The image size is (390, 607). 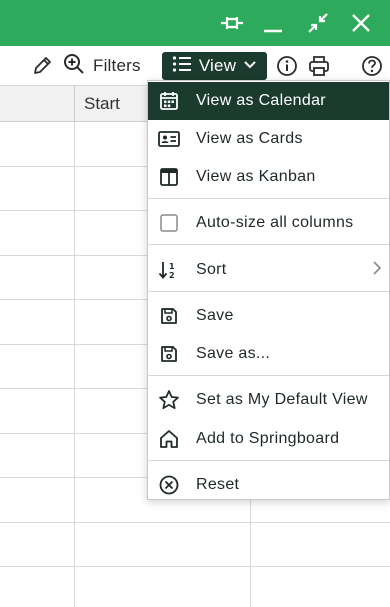 I want to click on menu-label: Sort, so click(x=211, y=269).